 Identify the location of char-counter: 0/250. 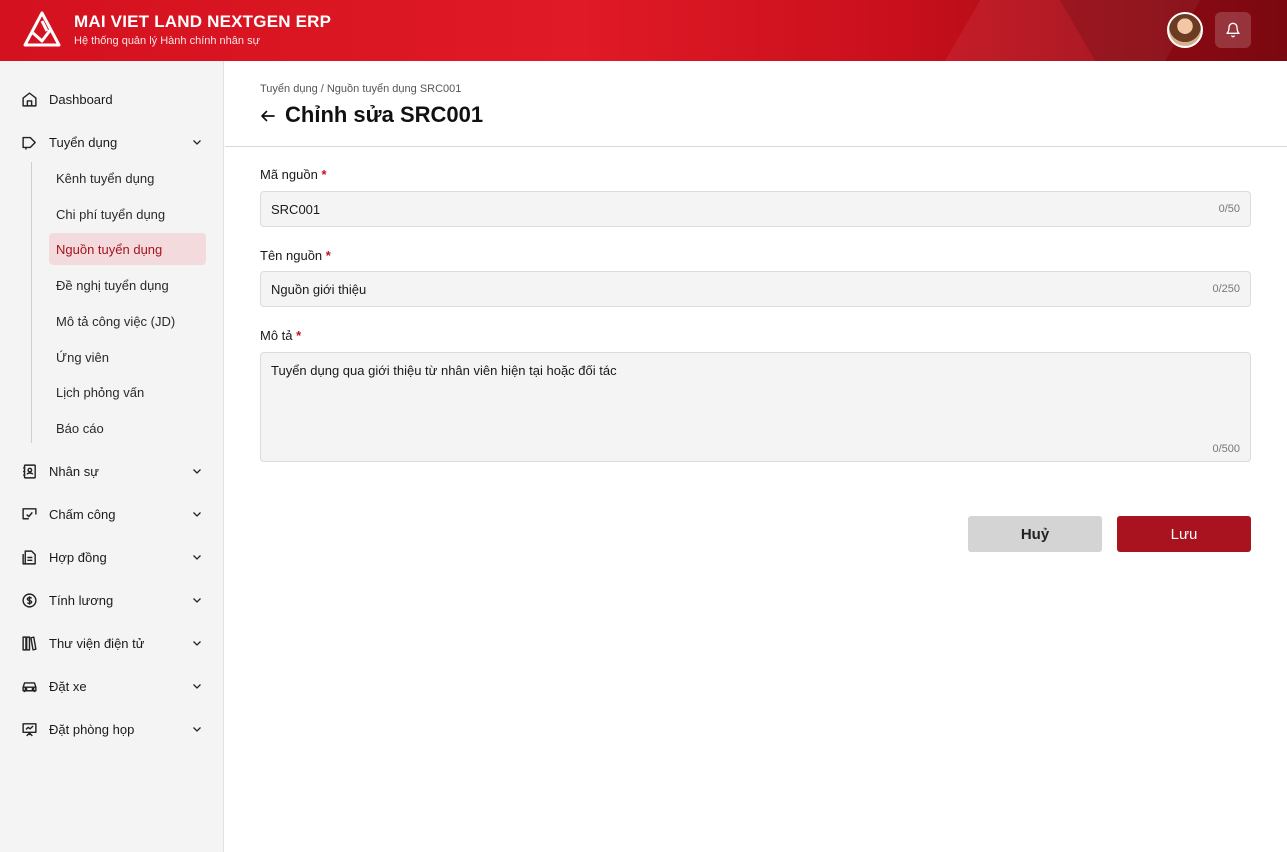
(1226, 289).